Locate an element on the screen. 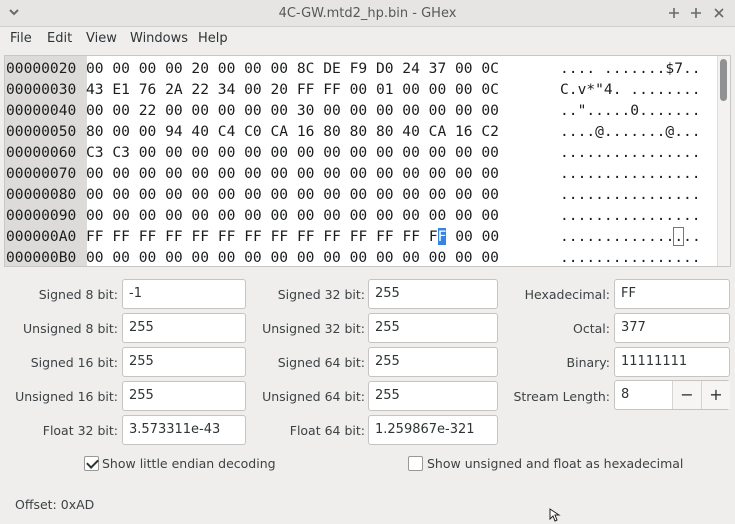  unsigned-8-field: 255 is located at coordinates (184, 328).